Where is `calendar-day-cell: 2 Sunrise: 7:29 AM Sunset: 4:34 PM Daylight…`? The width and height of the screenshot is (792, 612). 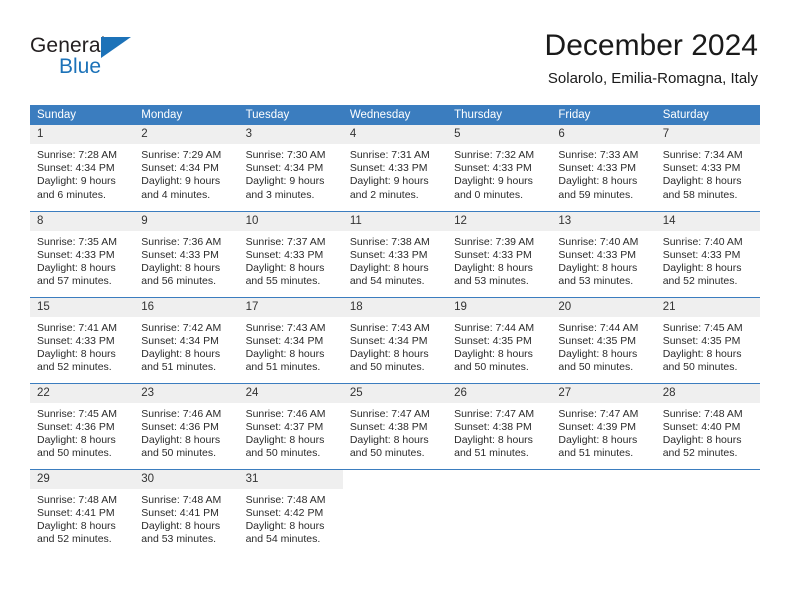
calendar-day-cell: 2 Sunrise: 7:29 AM Sunset: 4:34 PM Daylight… is located at coordinates (186, 168).